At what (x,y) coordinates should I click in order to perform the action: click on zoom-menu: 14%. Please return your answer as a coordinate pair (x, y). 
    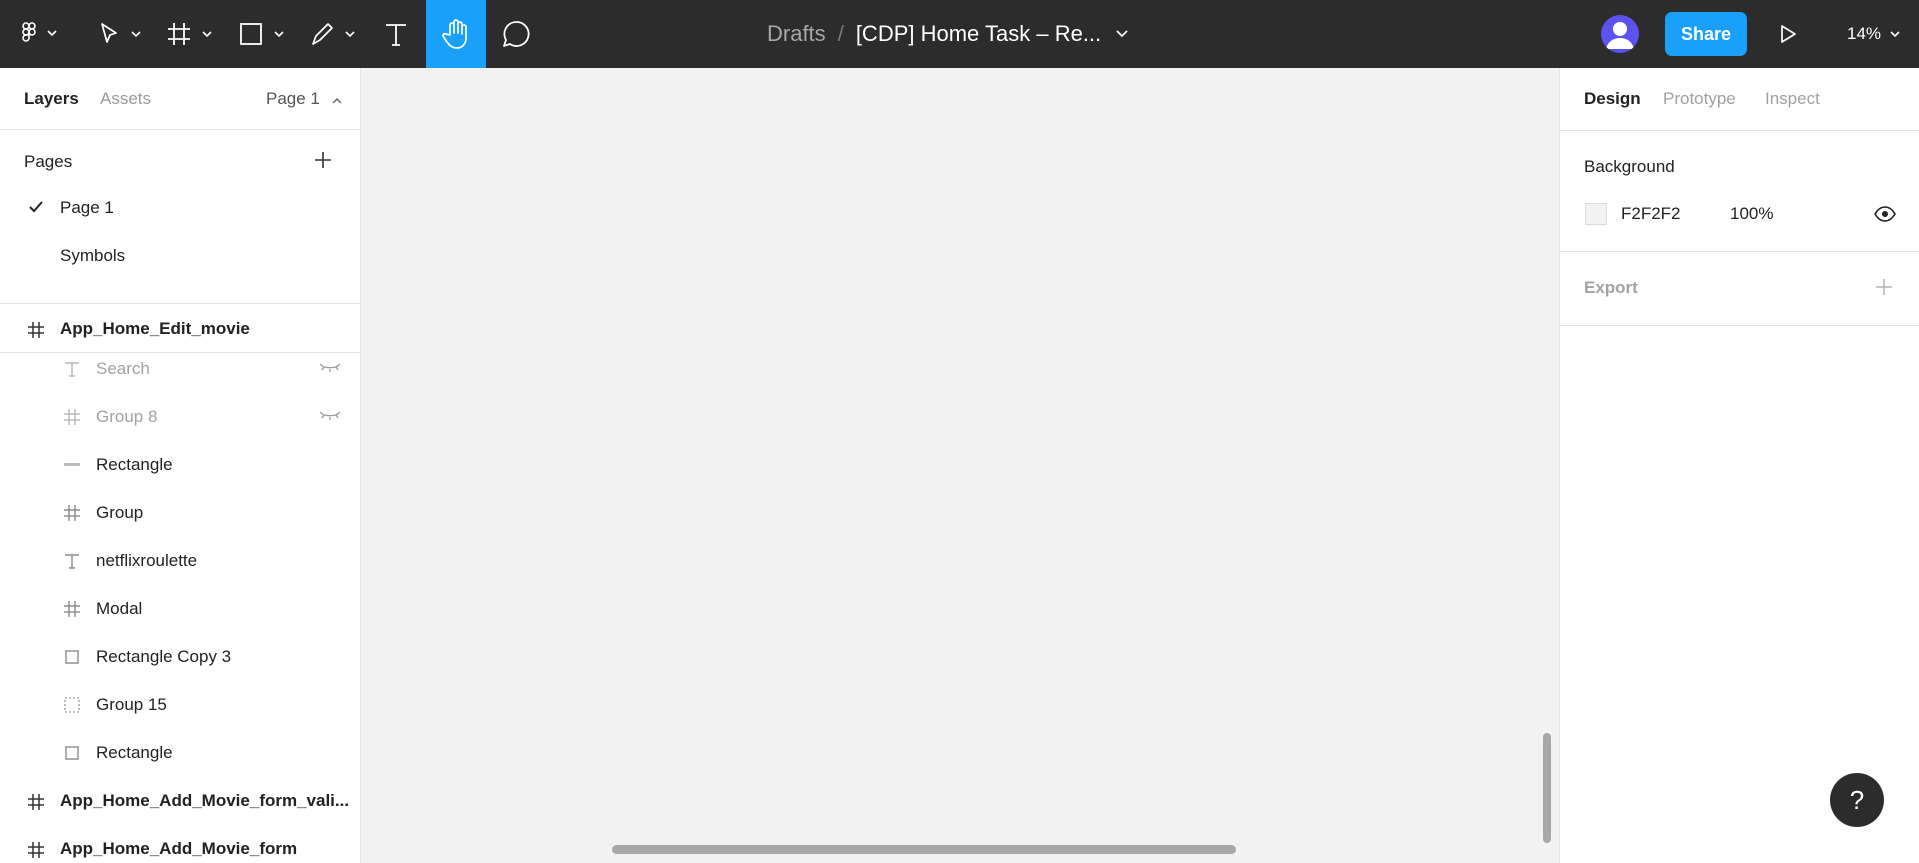
    Looking at the image, I should click on (1874, 34).